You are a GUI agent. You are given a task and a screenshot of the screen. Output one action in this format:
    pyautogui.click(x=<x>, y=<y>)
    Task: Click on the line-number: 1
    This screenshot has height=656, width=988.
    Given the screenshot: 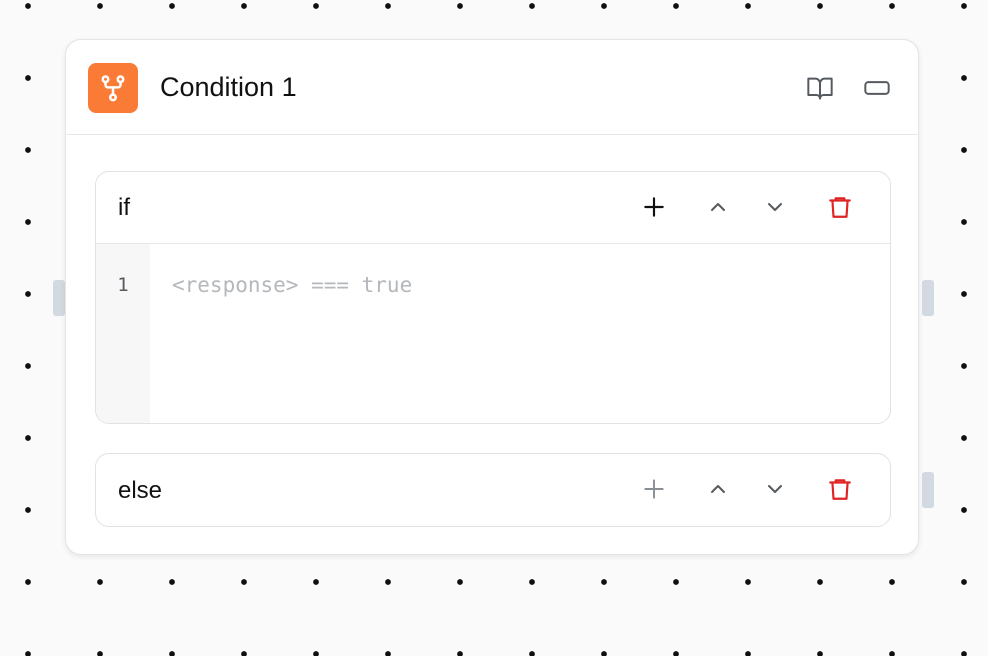 What is the action you would take?
    pyautogui.click(x=123, y=333)
    